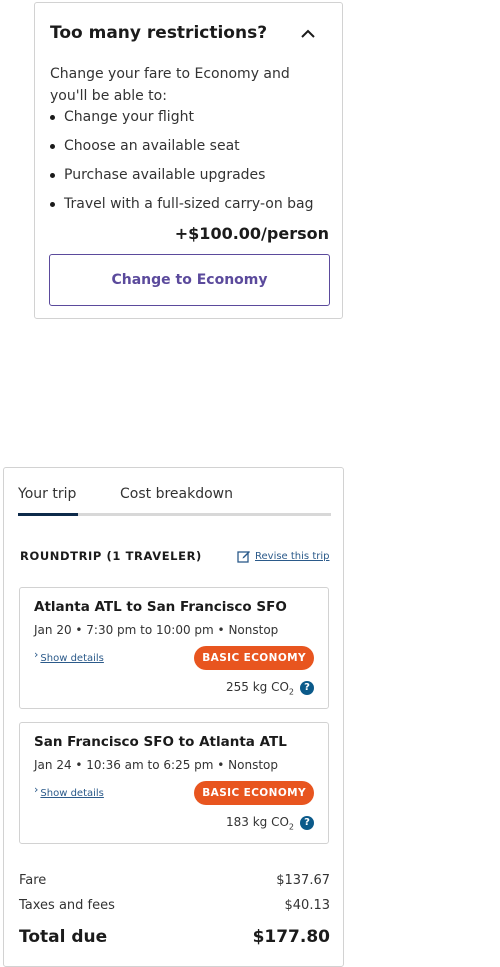 This screenshot has width=500, height=967. I want to click on edit-icon, so click(243, 557).